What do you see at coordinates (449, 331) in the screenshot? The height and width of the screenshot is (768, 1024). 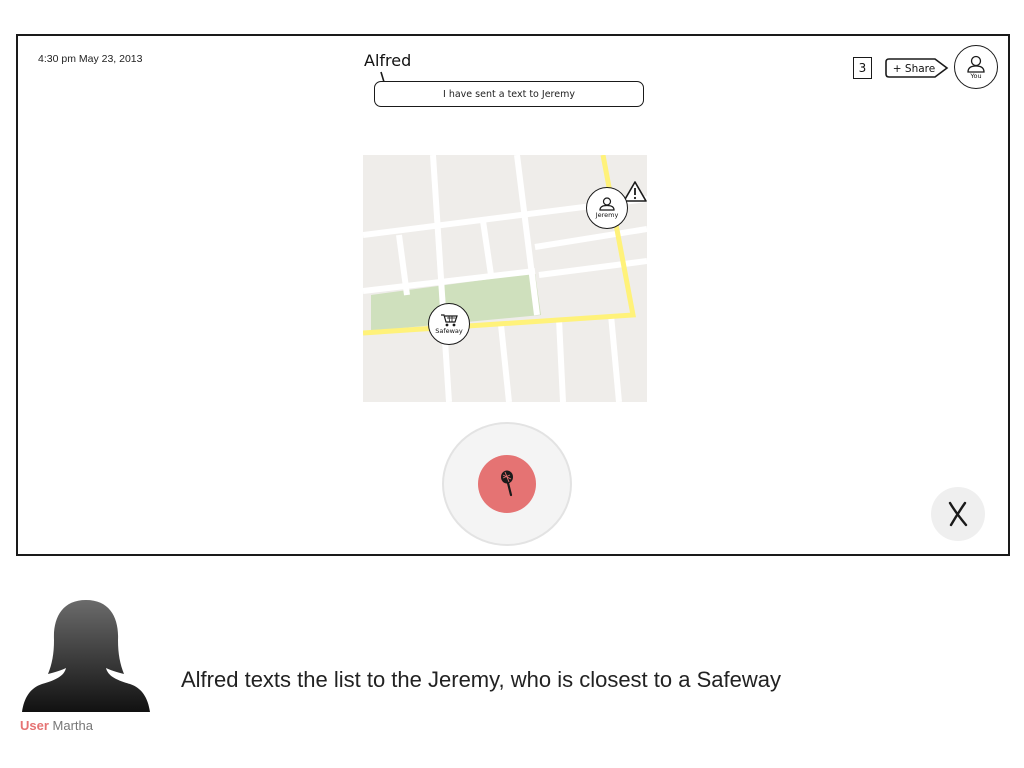 I see `pin-label-safeway: Safeway` at bounding box center [449, 331].